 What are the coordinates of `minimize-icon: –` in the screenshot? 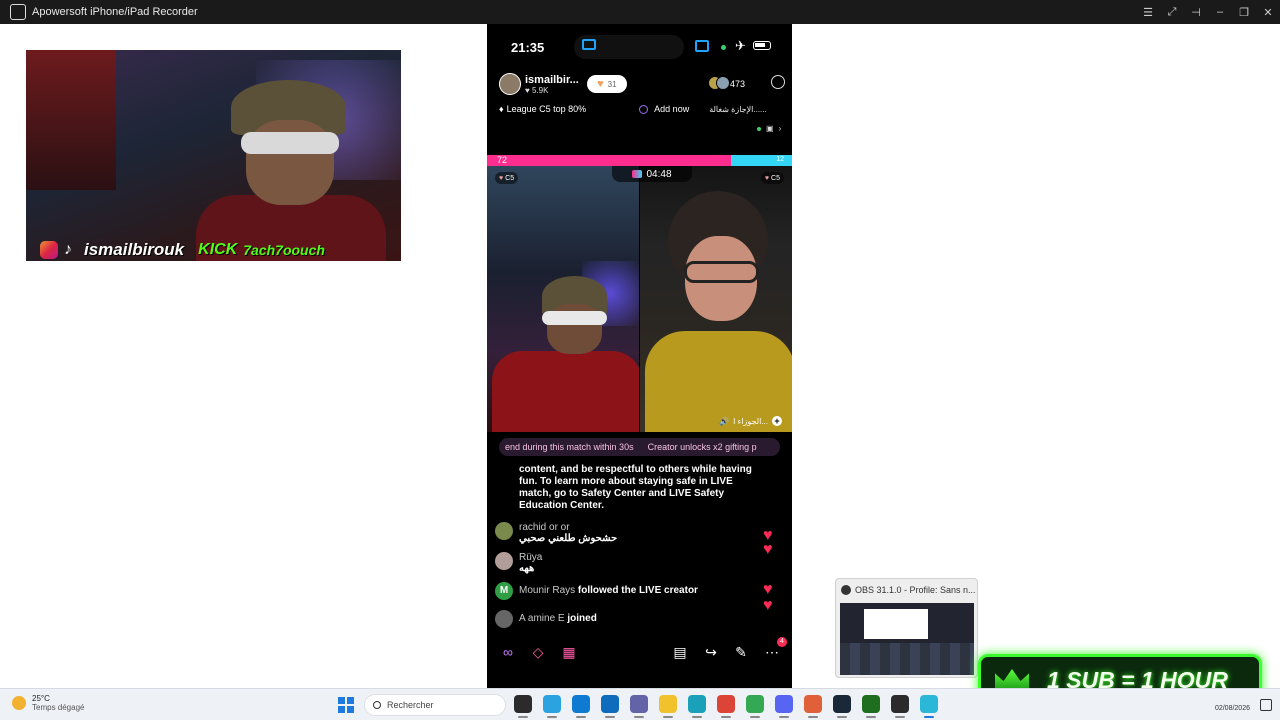 It's located at (1220, 12).